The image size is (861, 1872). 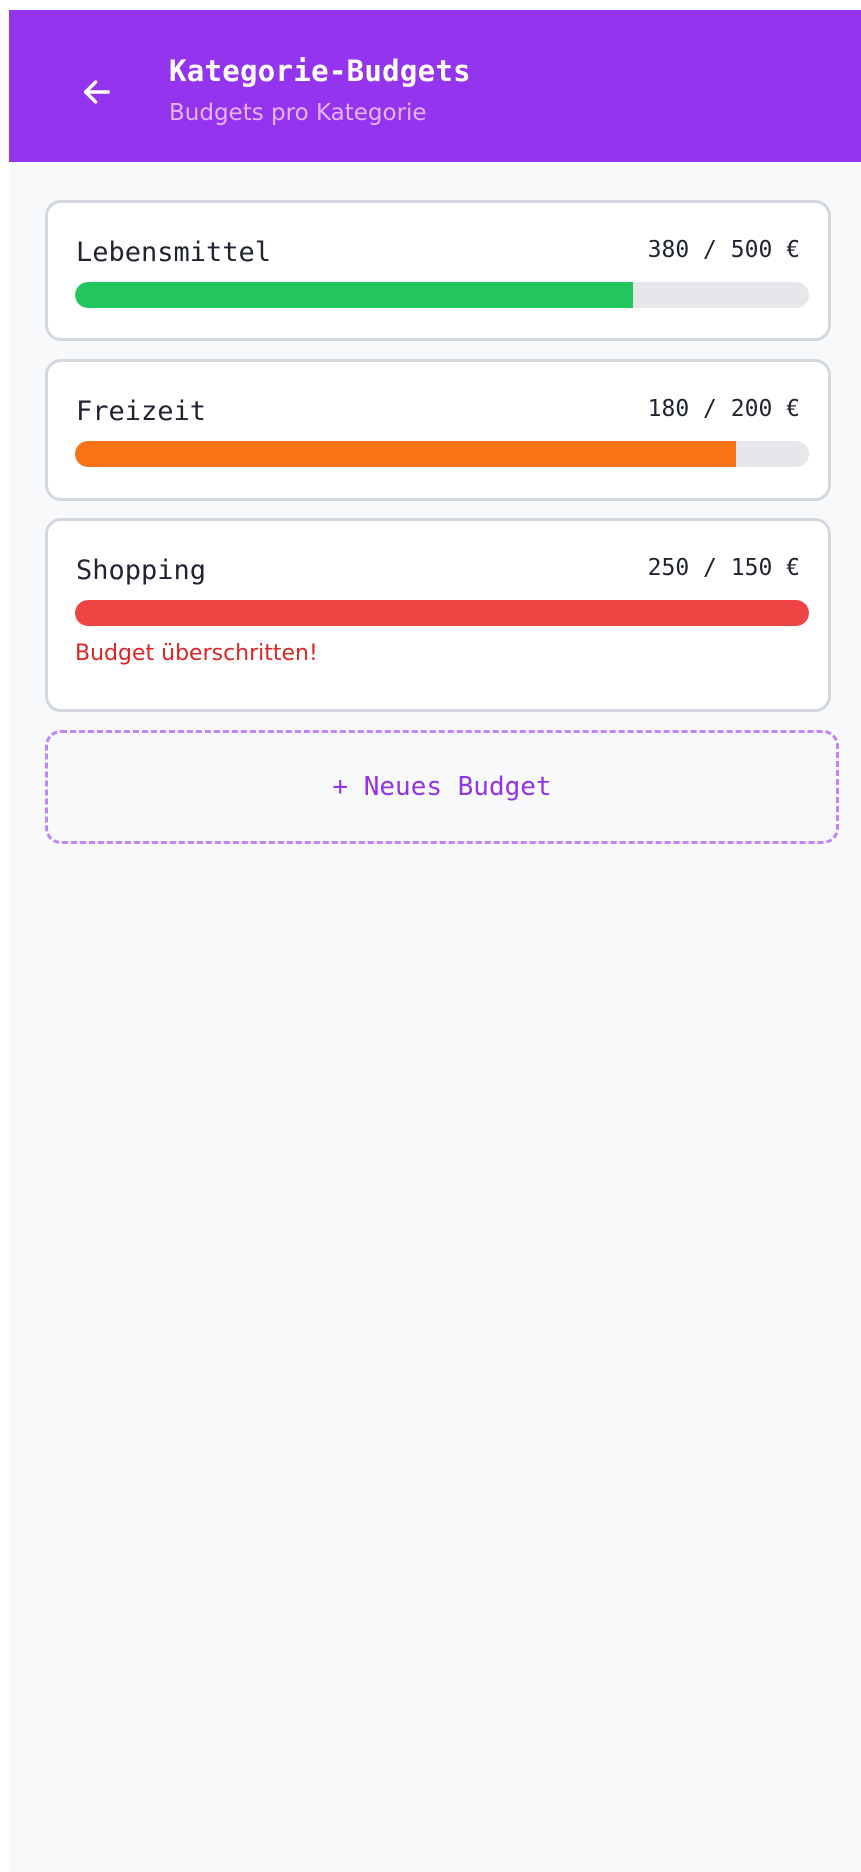 What do you see at coordinates (438, 270) in the screenshot?
I see `budget-card-lebensmittel: Lebensmittel 380 / 500 €` at bounding box center [438, 270].